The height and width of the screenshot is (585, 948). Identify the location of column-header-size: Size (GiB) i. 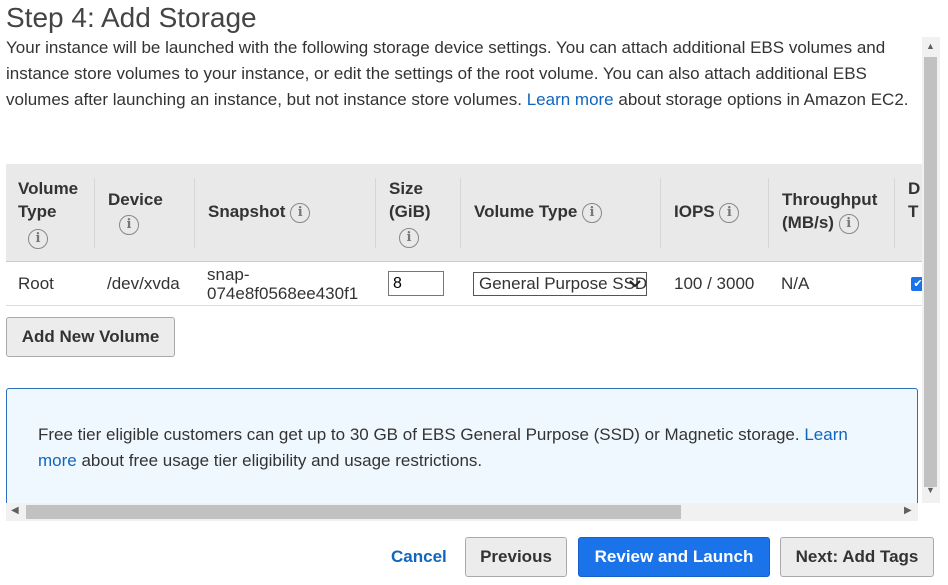
(424, 212).